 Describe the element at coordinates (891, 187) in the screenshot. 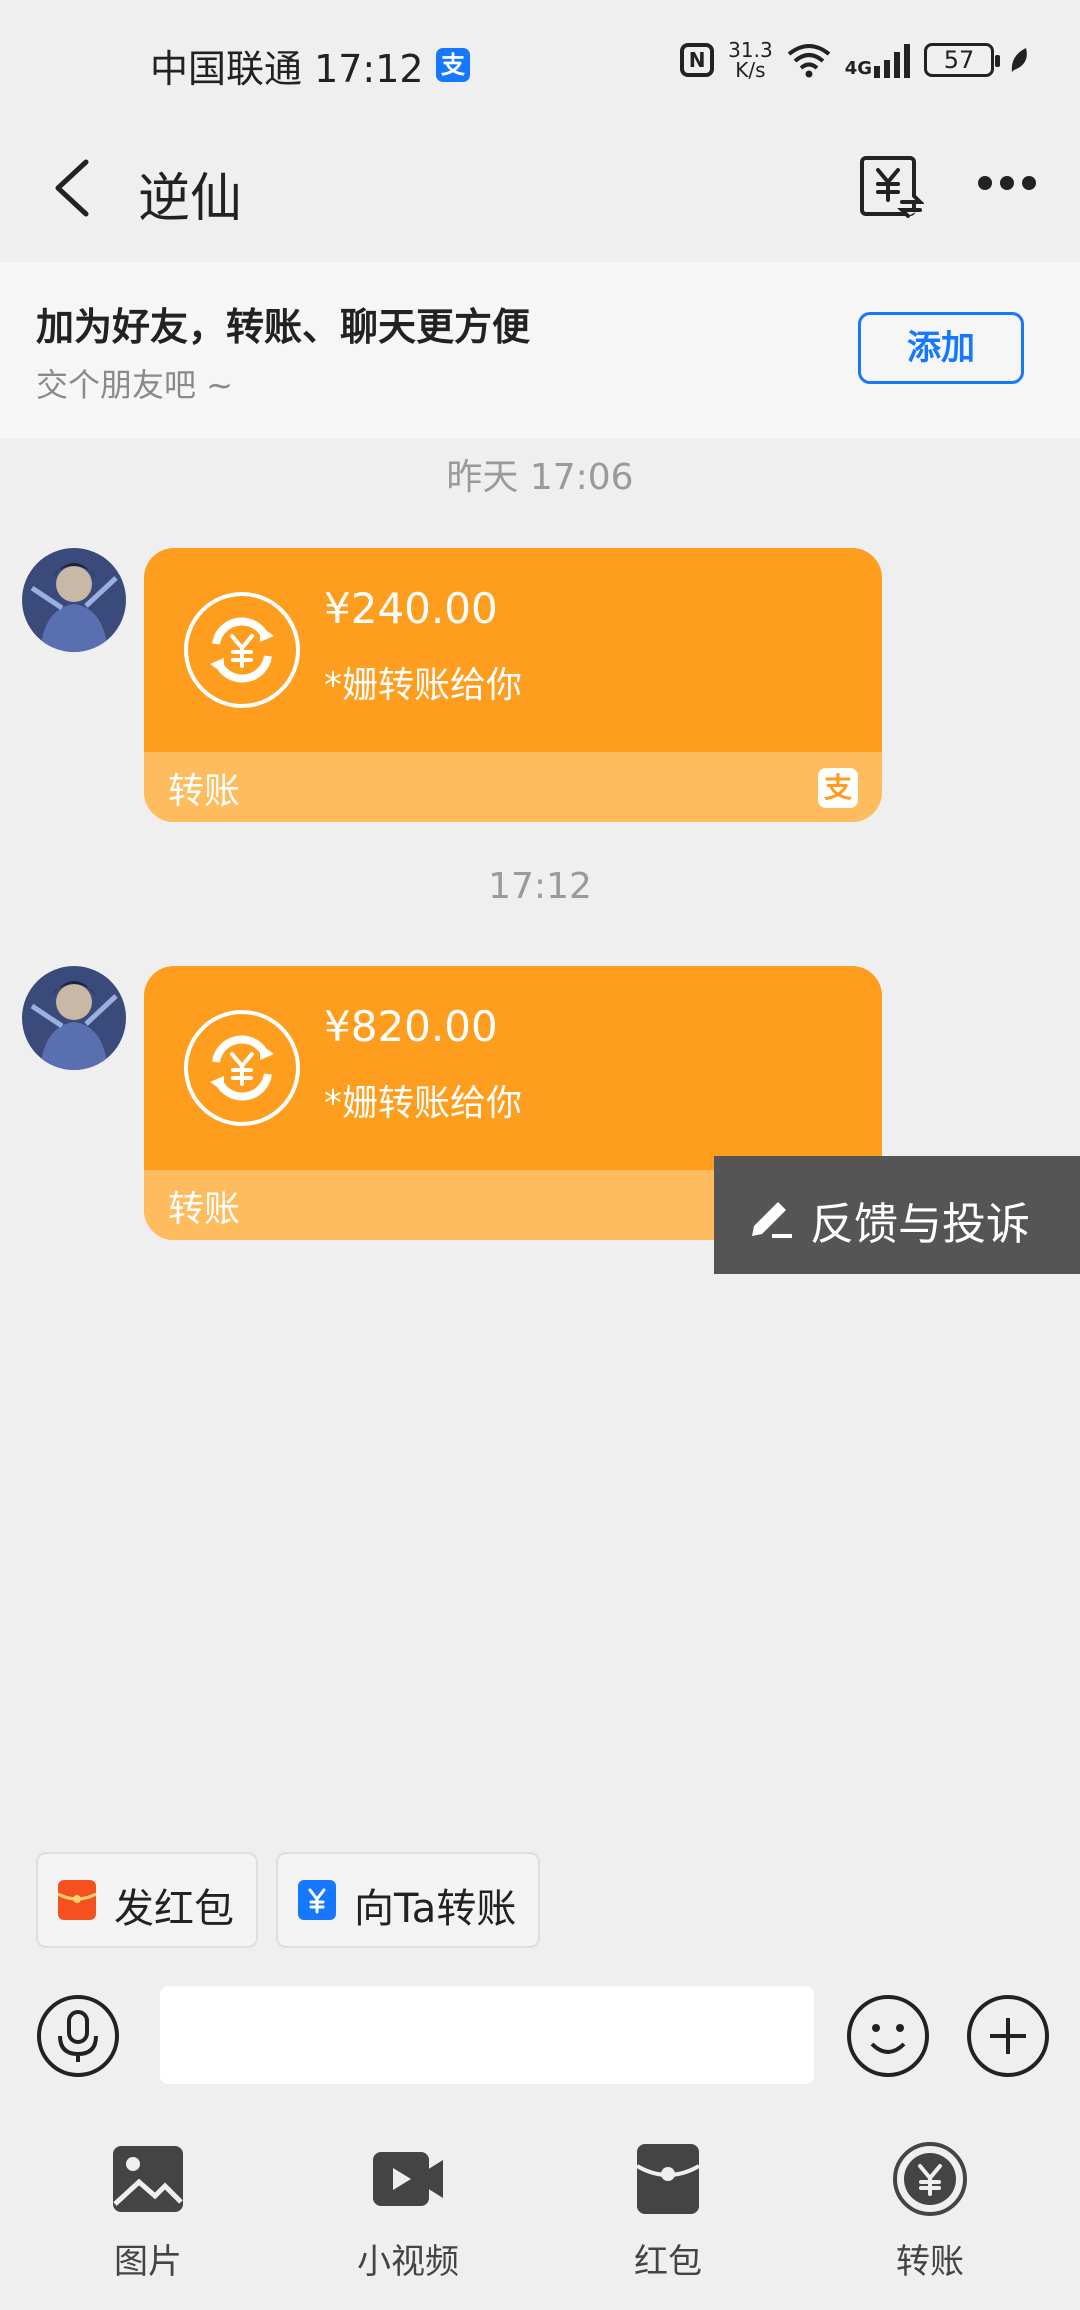

I see `transfer-record-icon` at that location.